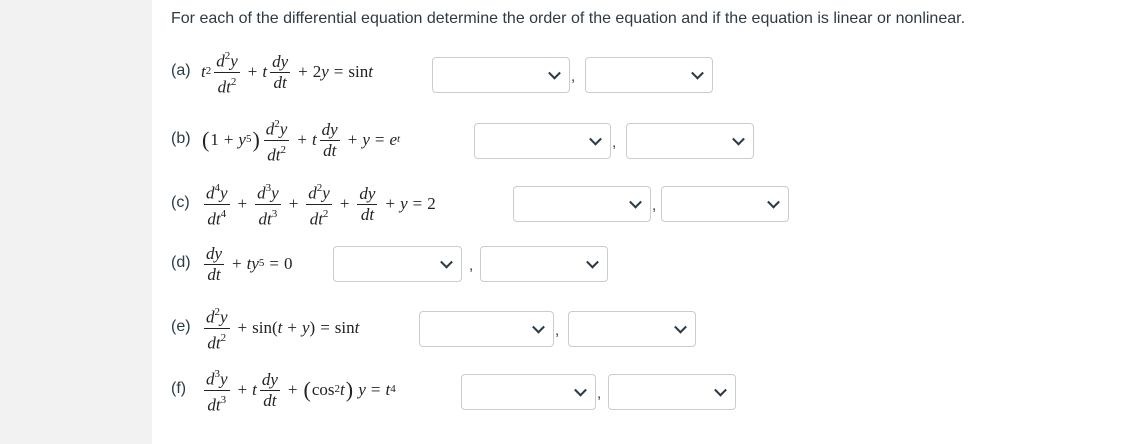  Describe the element at coordinates (181, 138) in the screenshot. I see `problem-label: (b)` at that location.